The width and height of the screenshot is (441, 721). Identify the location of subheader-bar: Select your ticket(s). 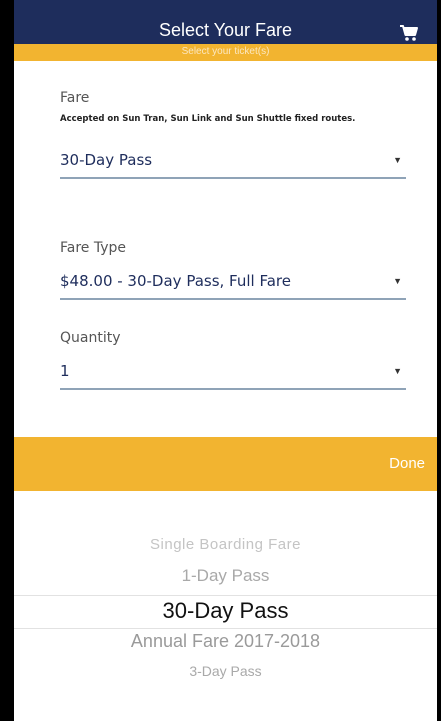
(225, 52).